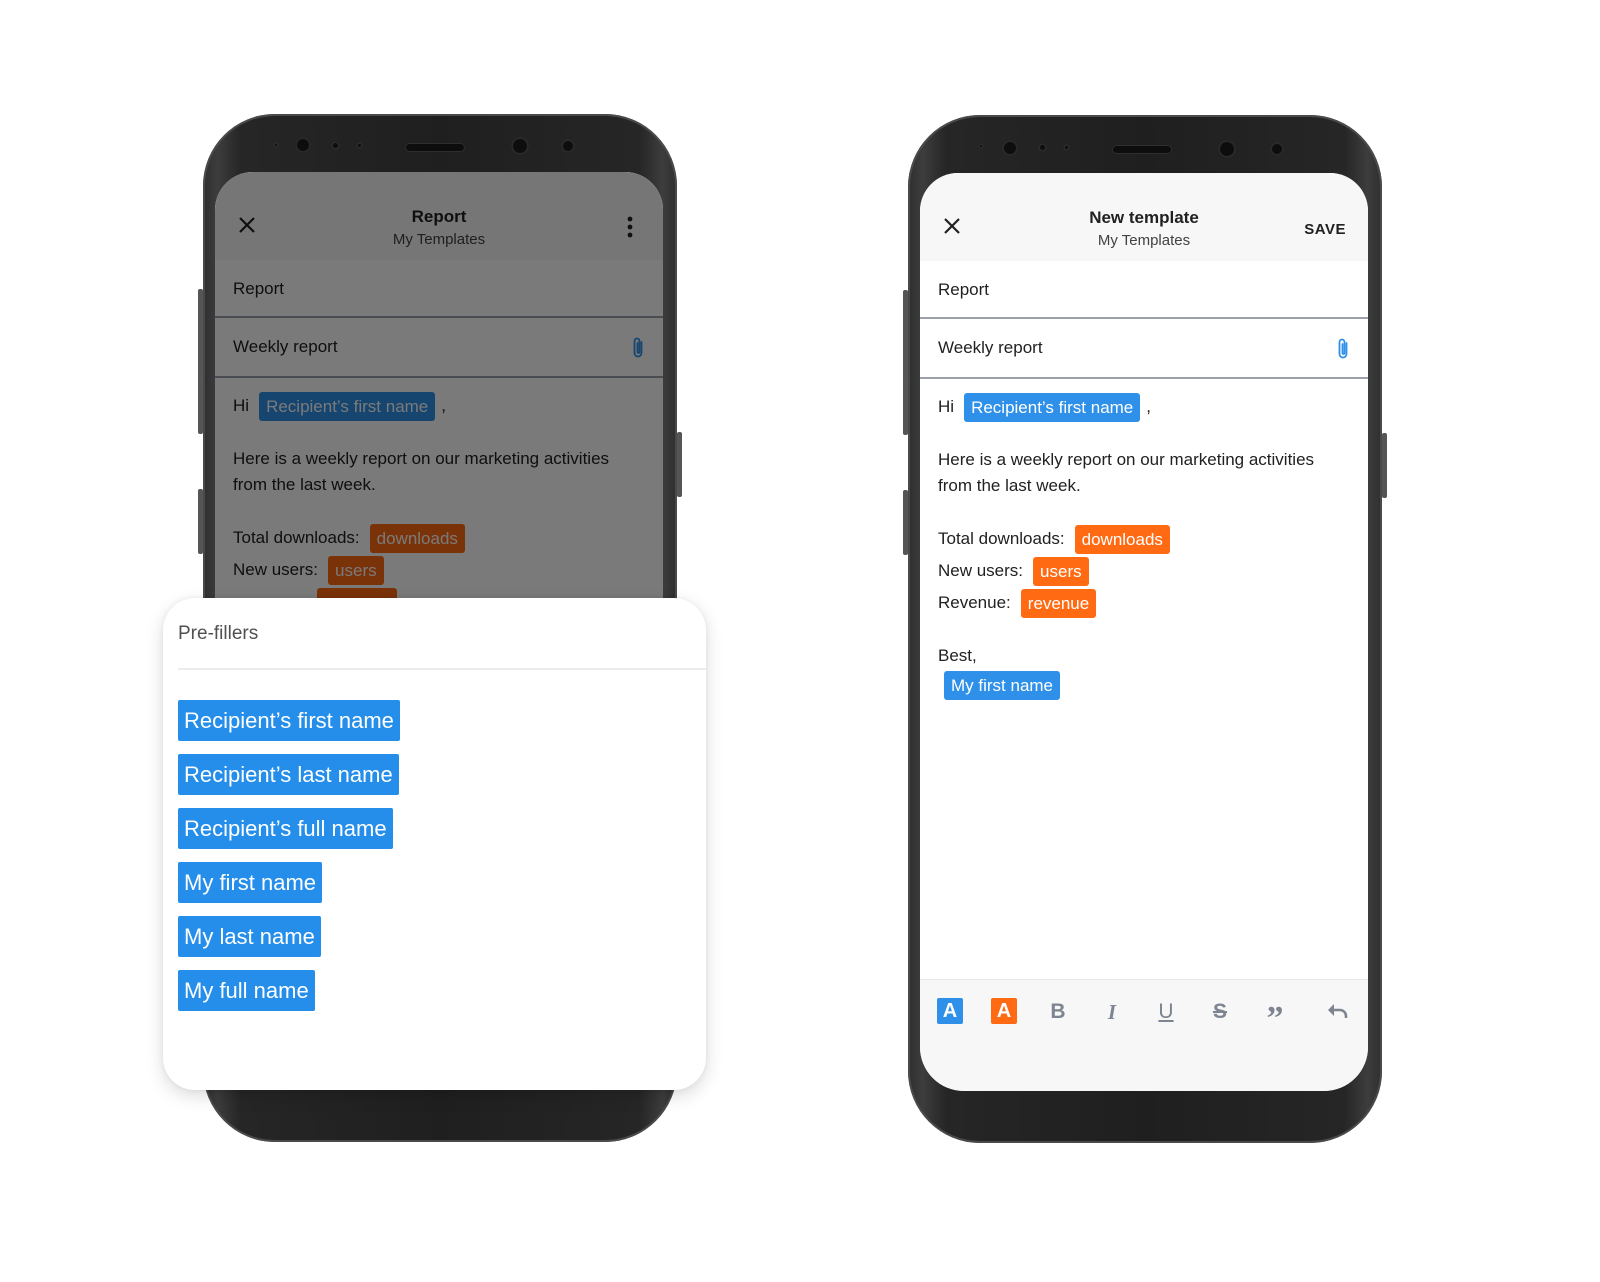  What do you see at coordinates (1148, 406) in the screenshot?
I see `comma-text: ,` at bounding box center [1148, 406].